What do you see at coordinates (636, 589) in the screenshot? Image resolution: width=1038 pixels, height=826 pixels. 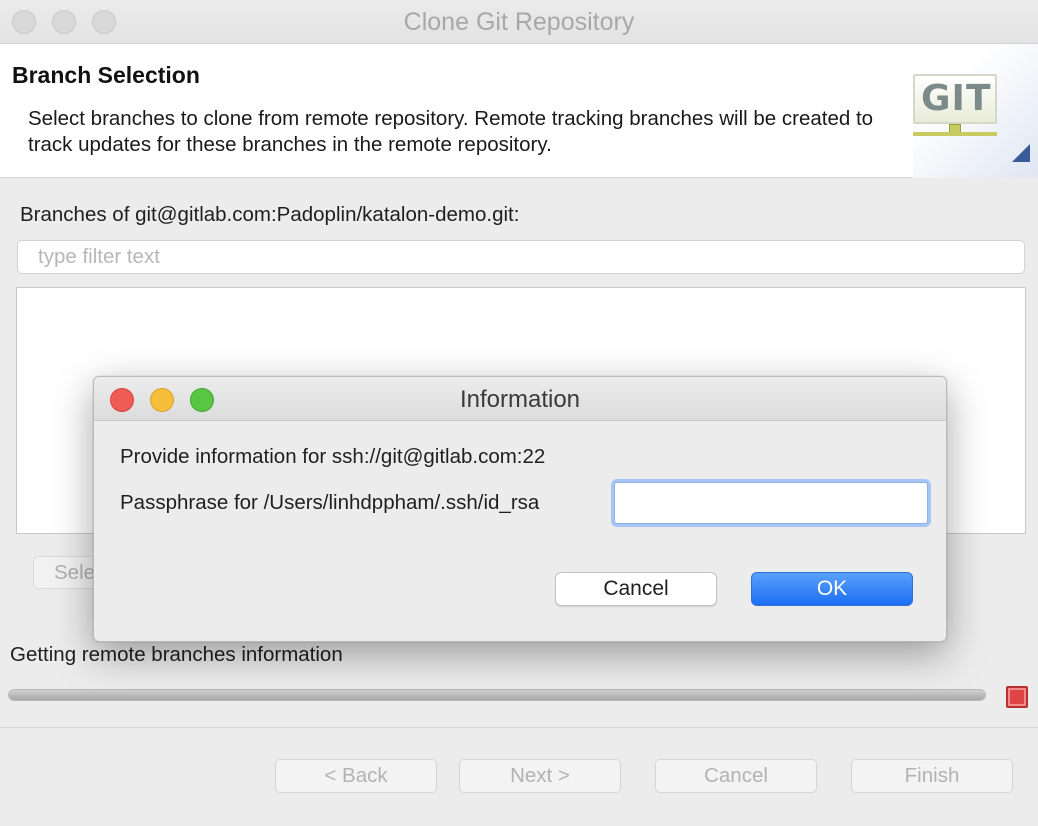 I see `dialog-cancel-button: Cancel` at bounding box center [636, 589].